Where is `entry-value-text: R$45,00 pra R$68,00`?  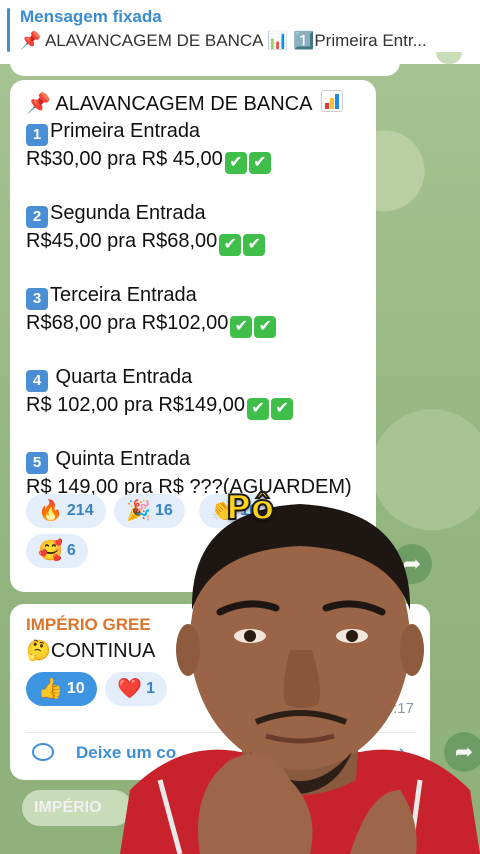 entry-value-text: R$45,00 pra R$68,00 is located at coordinates (122, 241).